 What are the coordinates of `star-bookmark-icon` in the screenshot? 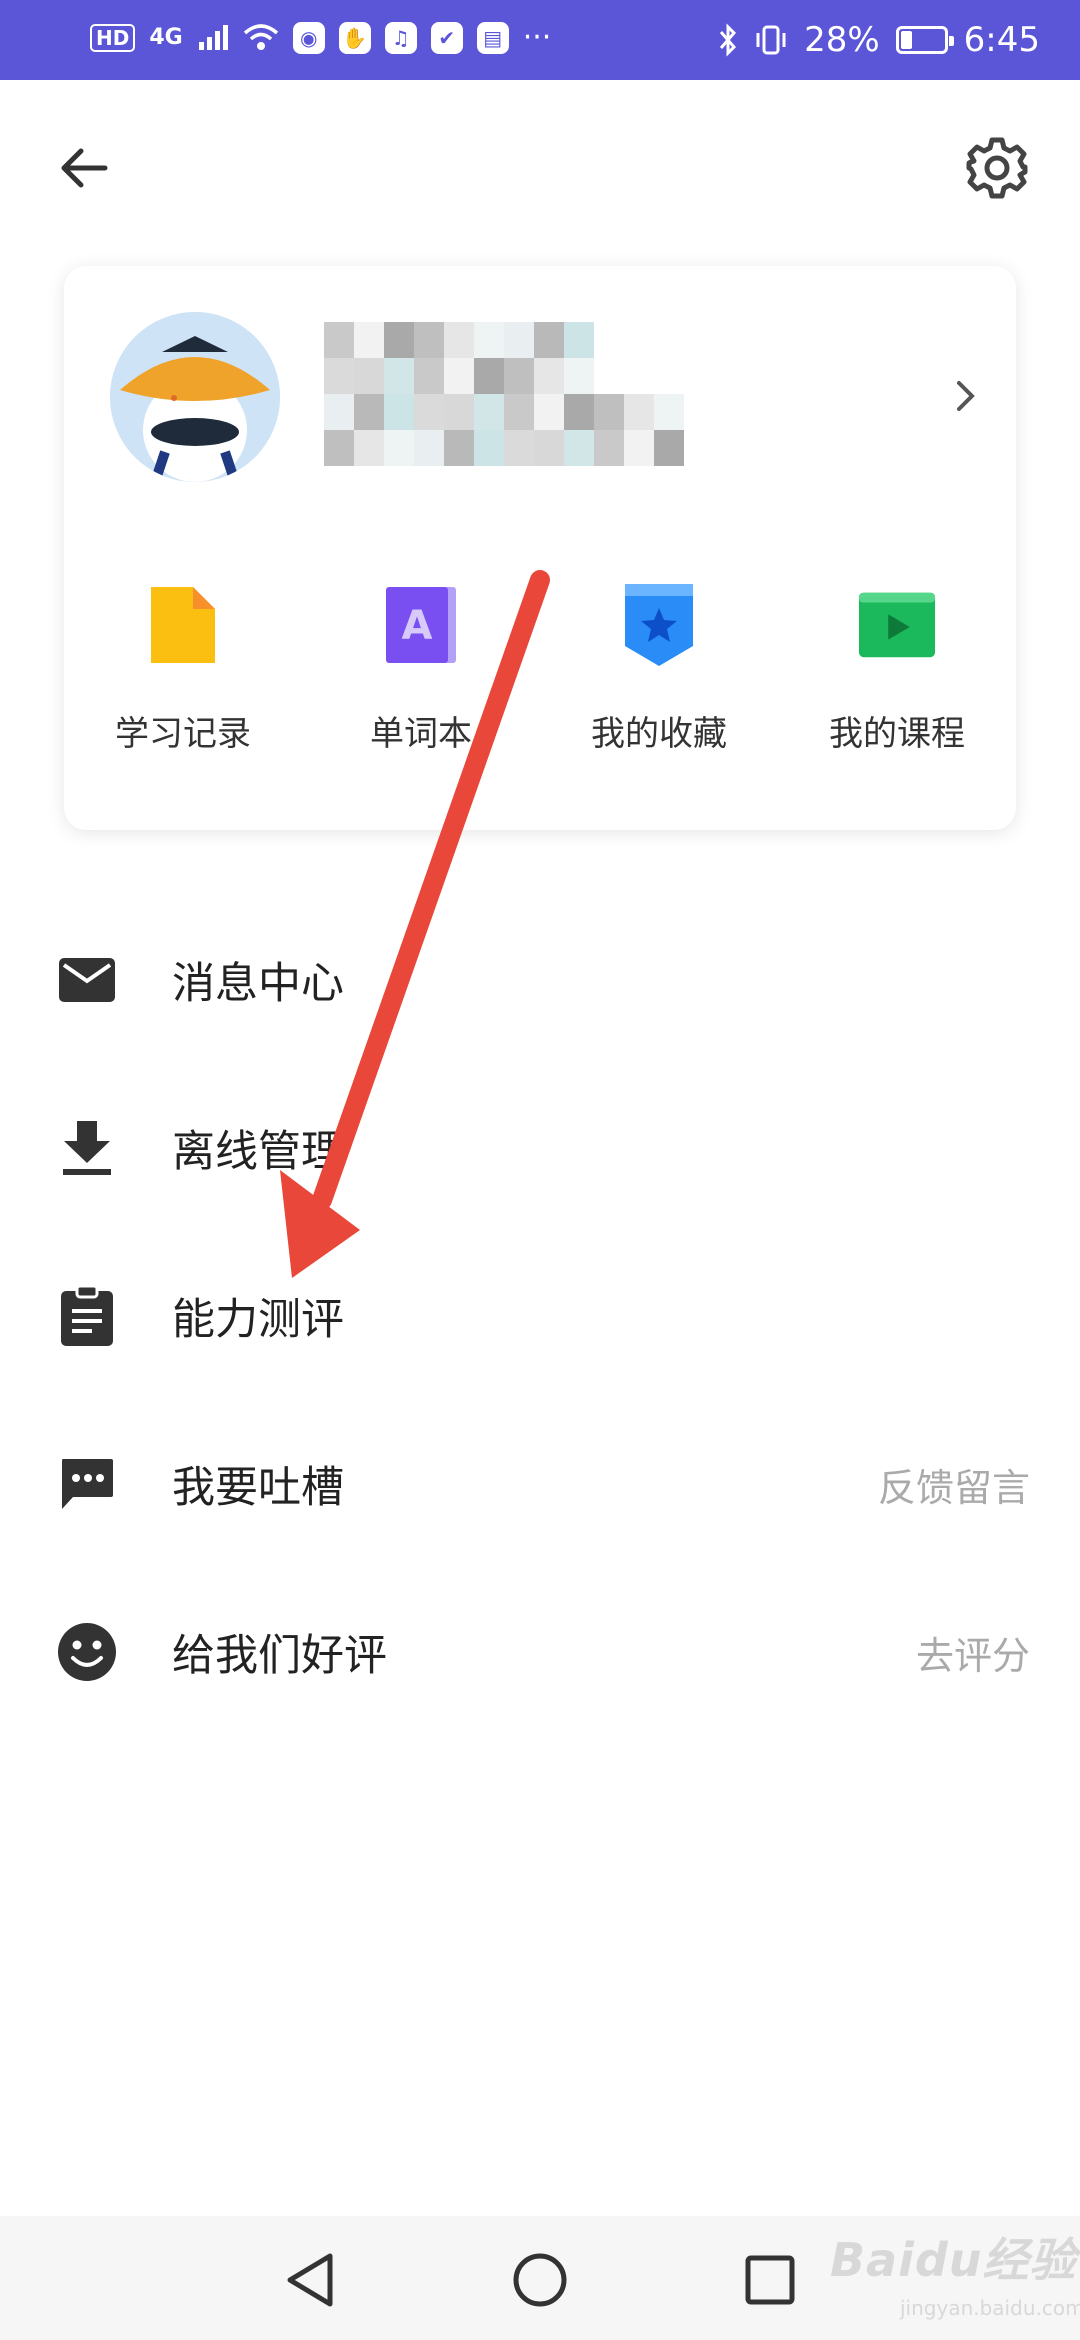 It's located at (659, 625).